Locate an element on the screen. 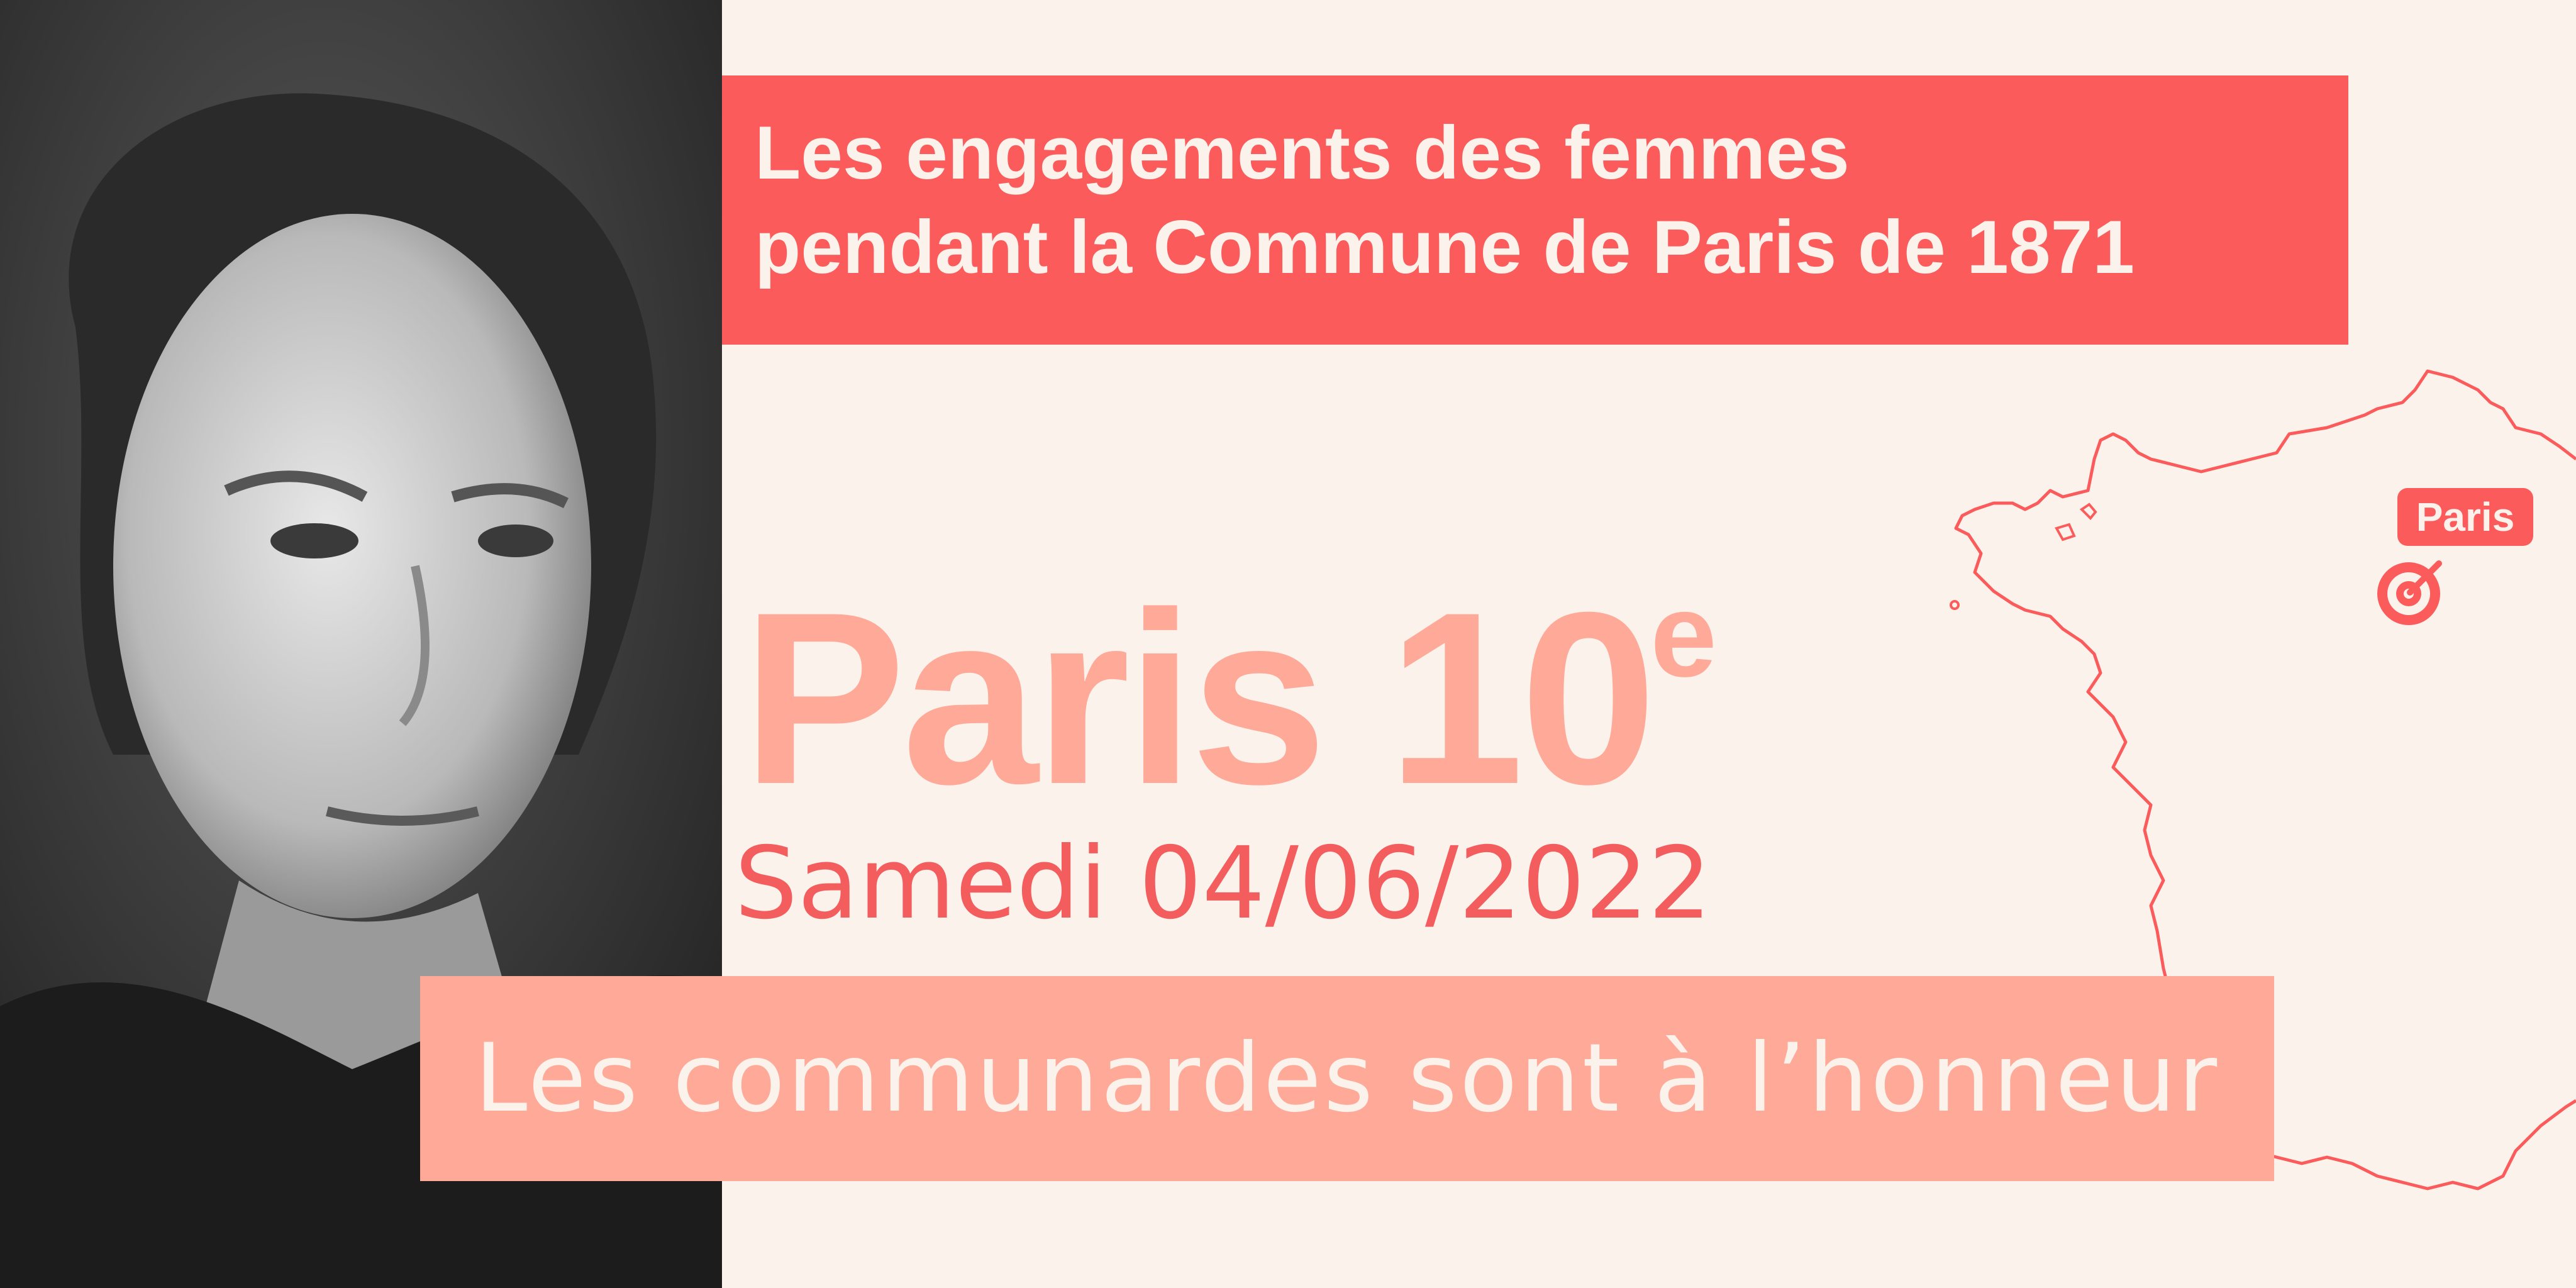  title-line-2: pendant la Commune de Paris de 1871 is located at coordinates (1445, 247).